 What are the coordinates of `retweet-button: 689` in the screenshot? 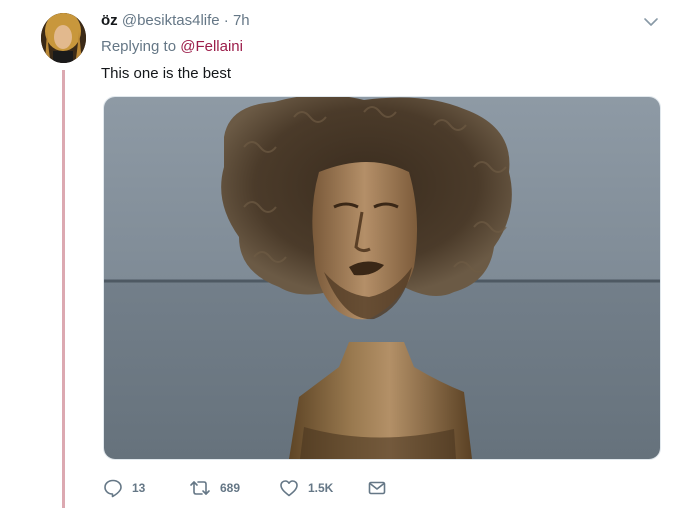 It's located at (214, 488).